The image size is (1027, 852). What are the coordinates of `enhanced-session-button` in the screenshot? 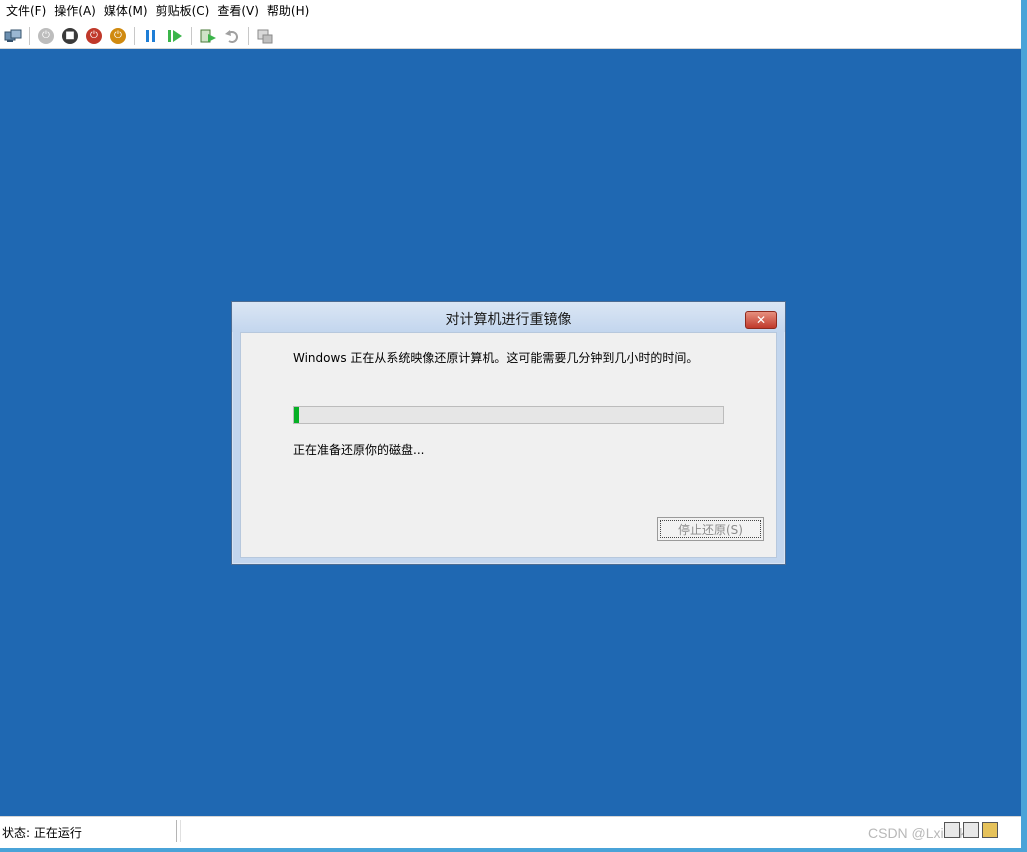 It's located at (265, 36).